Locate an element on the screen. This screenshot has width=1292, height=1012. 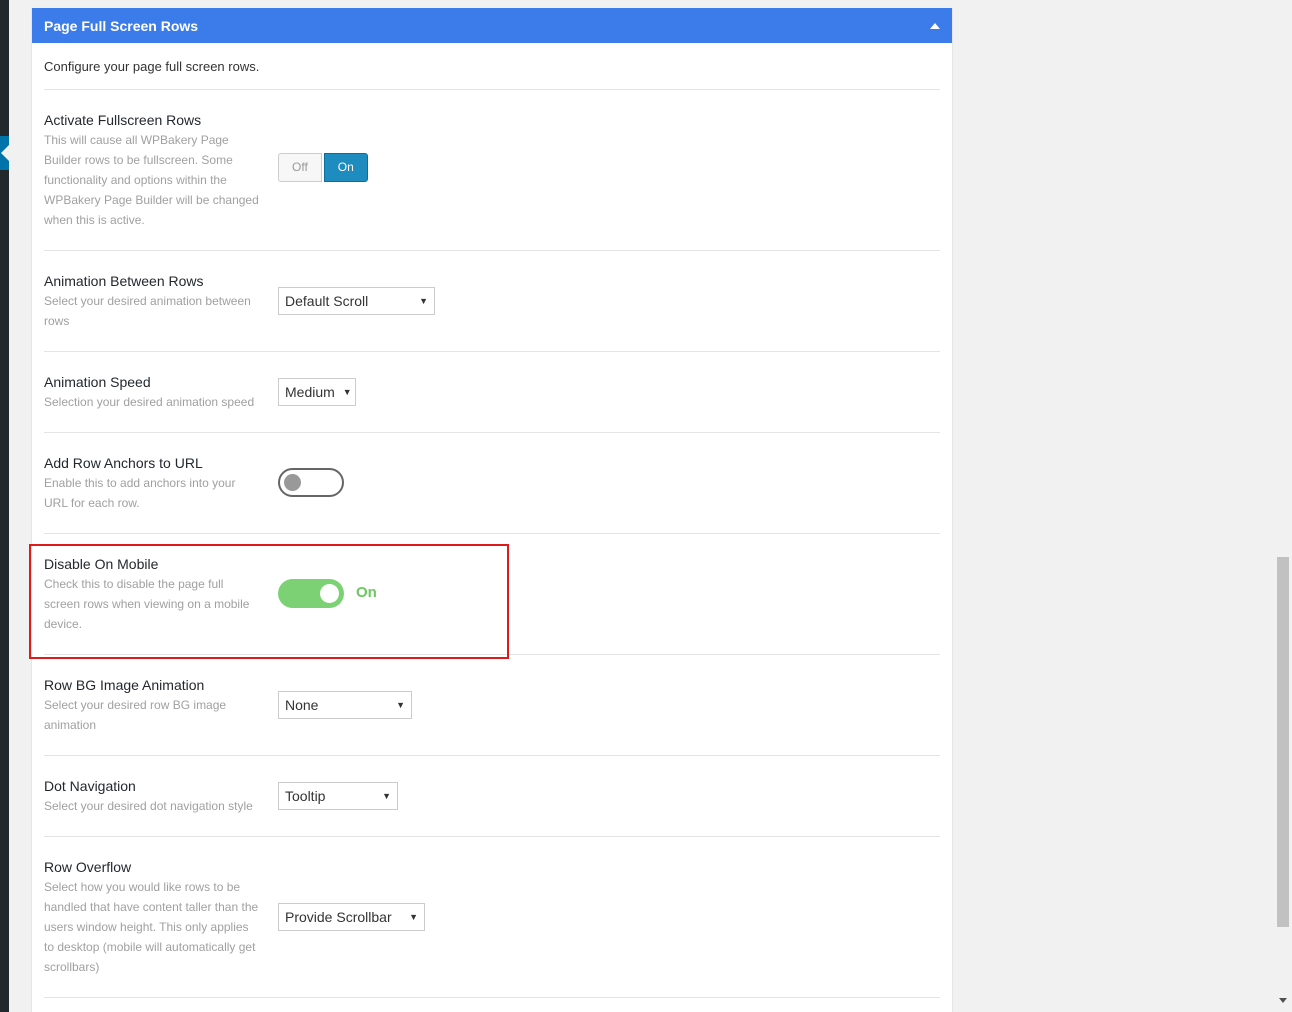
setting-title: Dot Navigation is located at coordinates (90, 786).